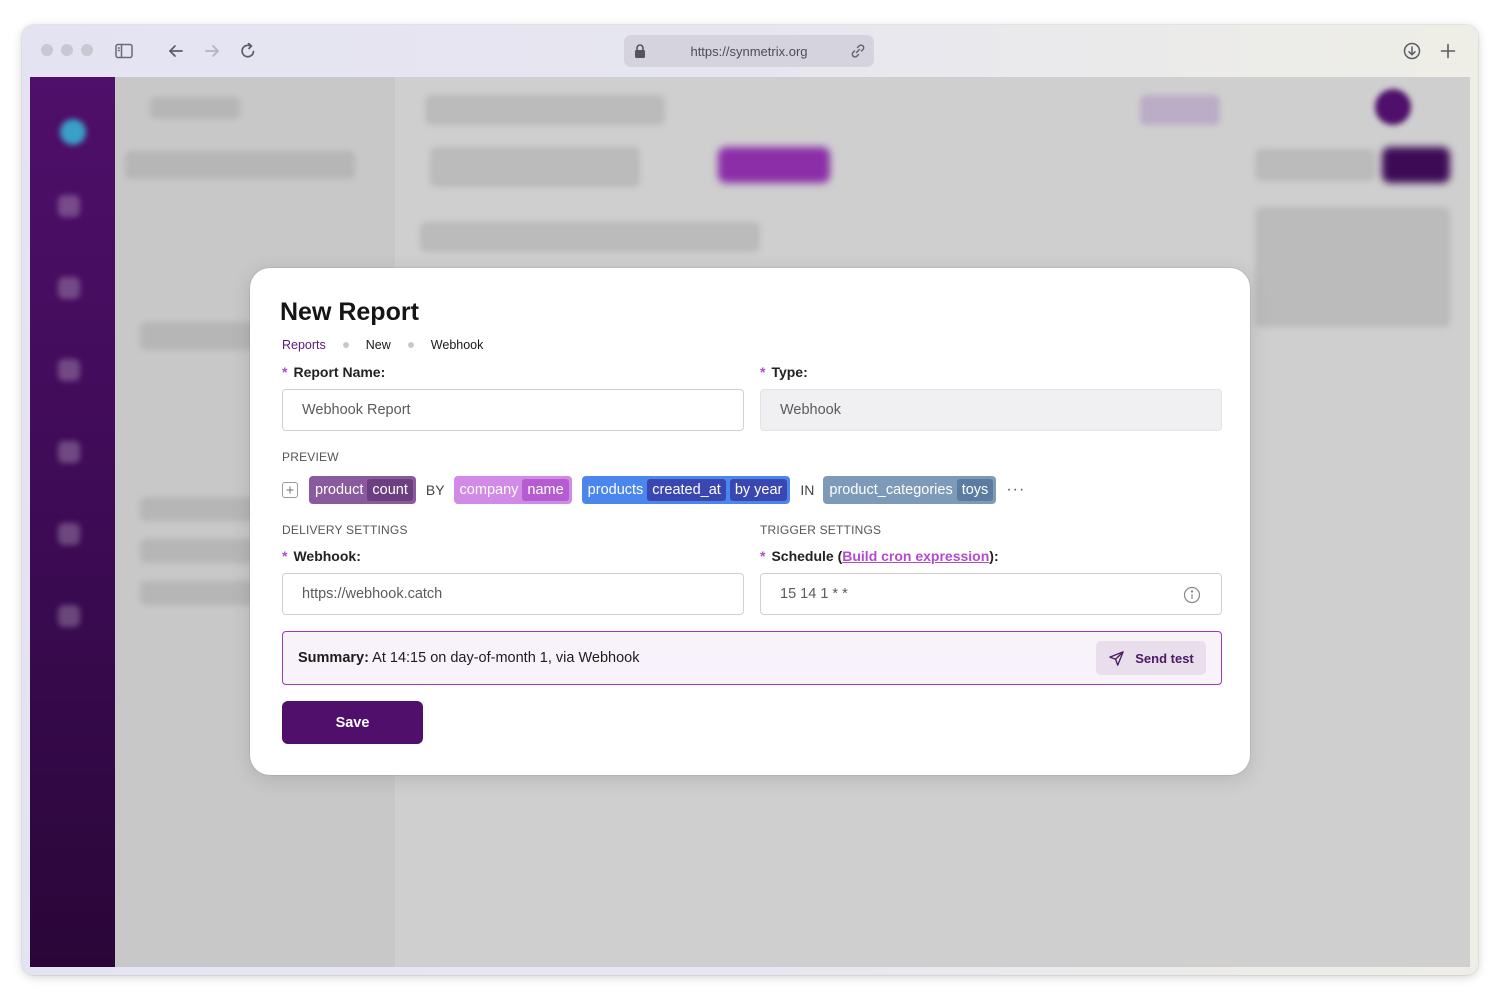 The width and height of the screenshot is (1500, 1000). I want to click on breadcrumb-reports-link: Reports, so click(304, 345).